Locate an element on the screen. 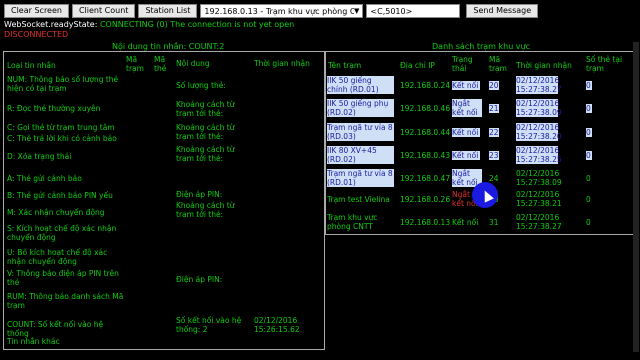 The height and width of the screenshot is (360, 640). station-code: 31 is located at coordinates (494, 222).